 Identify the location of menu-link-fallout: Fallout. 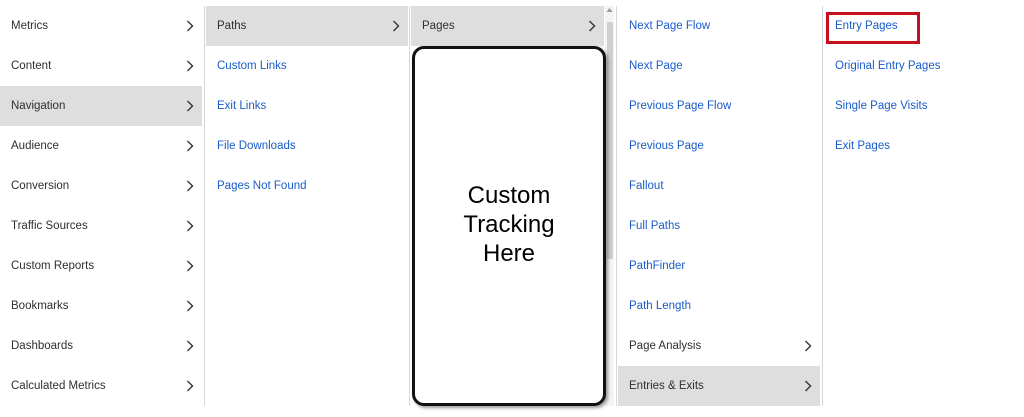
(719, 186).